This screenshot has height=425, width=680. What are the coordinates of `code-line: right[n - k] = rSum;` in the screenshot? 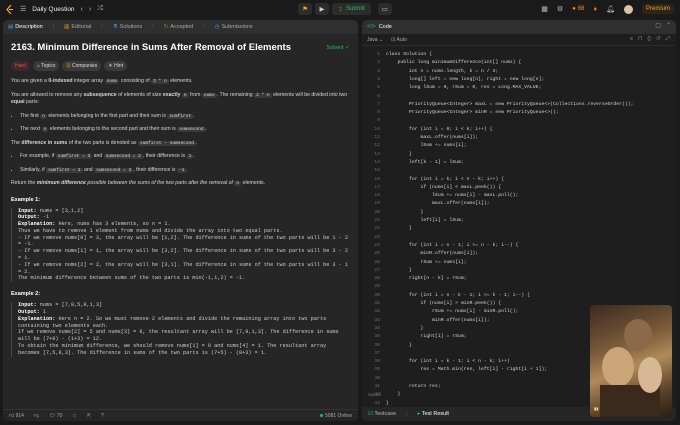 It's located at (426, 279).